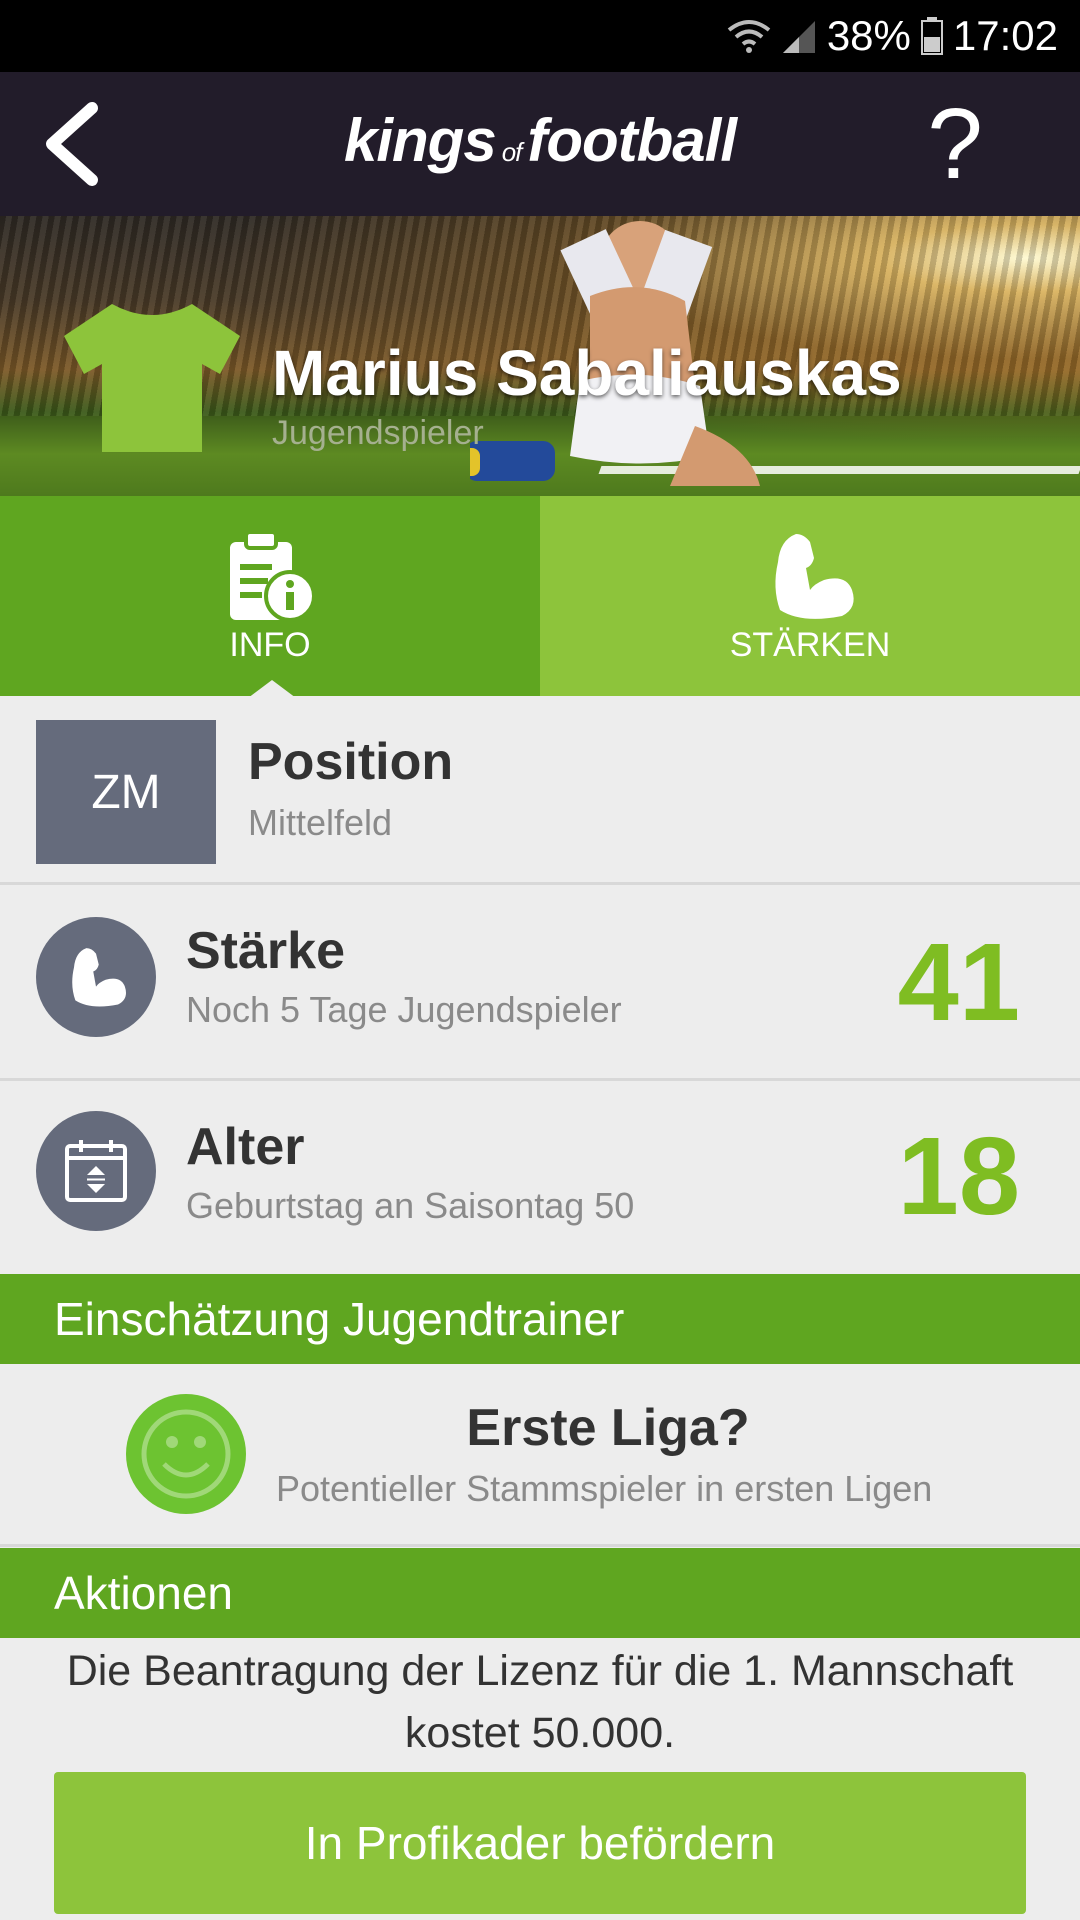  Describe the element at coordinates (587, 373) in the screenshot. I see `player-name: Marius Sabaliauskas` at that location.